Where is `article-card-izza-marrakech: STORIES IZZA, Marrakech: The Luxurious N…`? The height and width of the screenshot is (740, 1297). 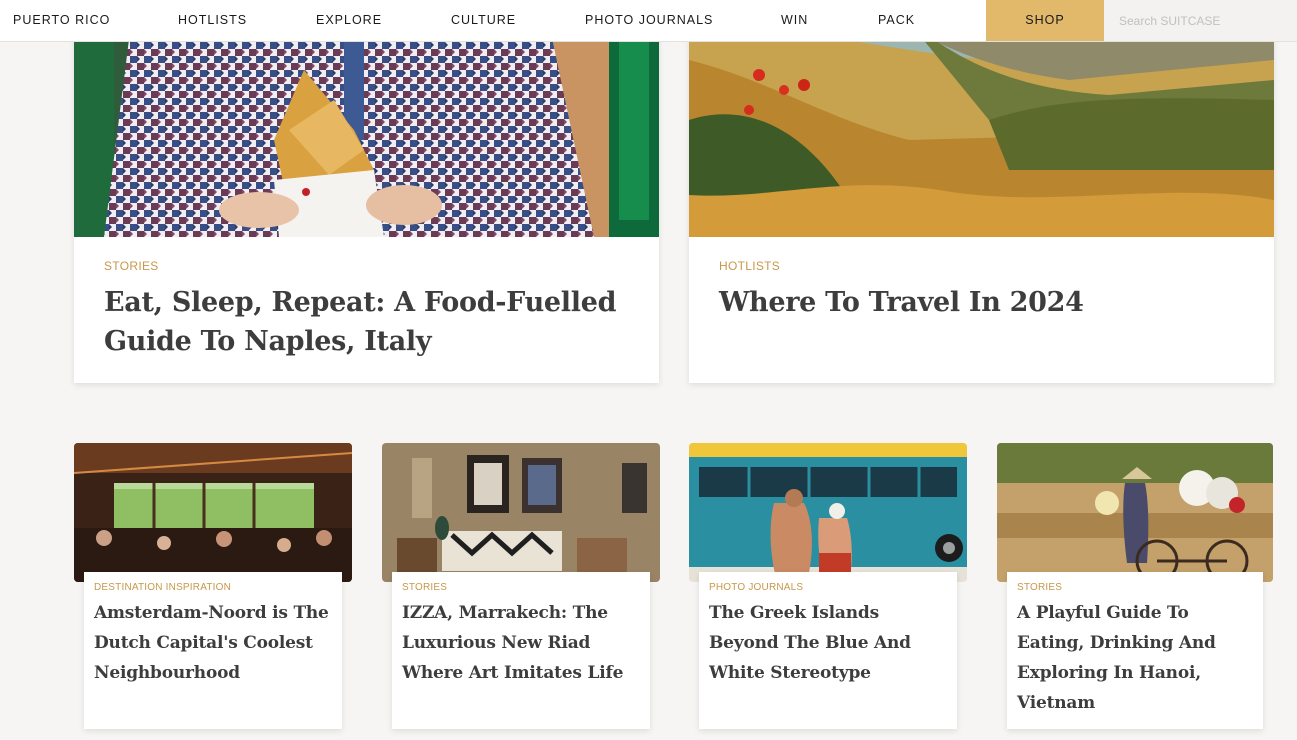
article-card-izza-marrakech: STORIES IZZA, Marrakech: The Luxurious N… is located at coordinates (521, 591).